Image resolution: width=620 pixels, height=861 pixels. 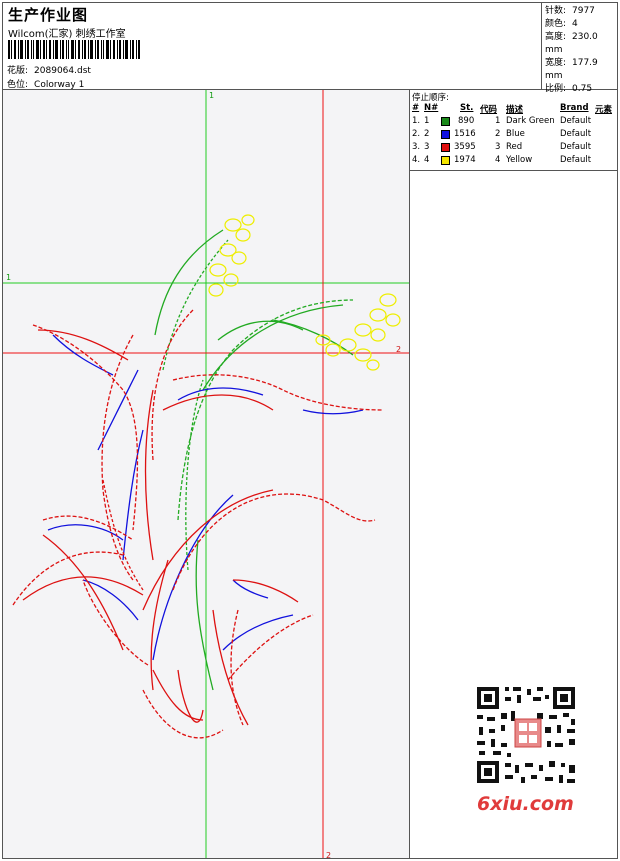 I want to click on guide-label-left: 1, so click(x=8, y=277).